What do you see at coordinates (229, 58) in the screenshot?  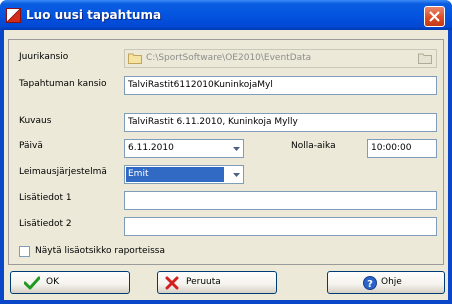 I see `root-folder-value: C:\SportSoftware\OE2010\EventData` at bounding box center [229, 58].